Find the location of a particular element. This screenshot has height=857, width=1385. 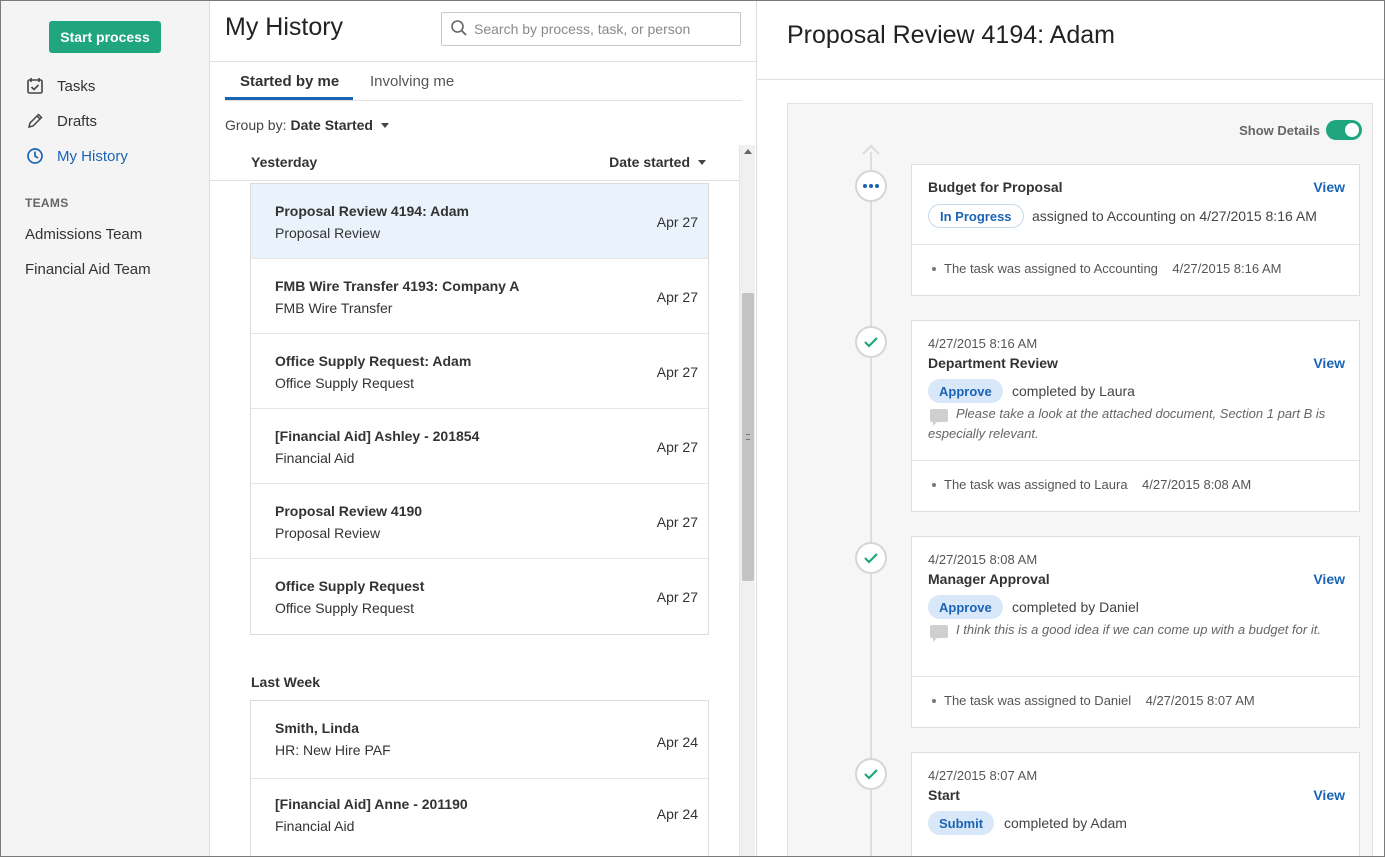

divider is located at coordinates (1070, 79).